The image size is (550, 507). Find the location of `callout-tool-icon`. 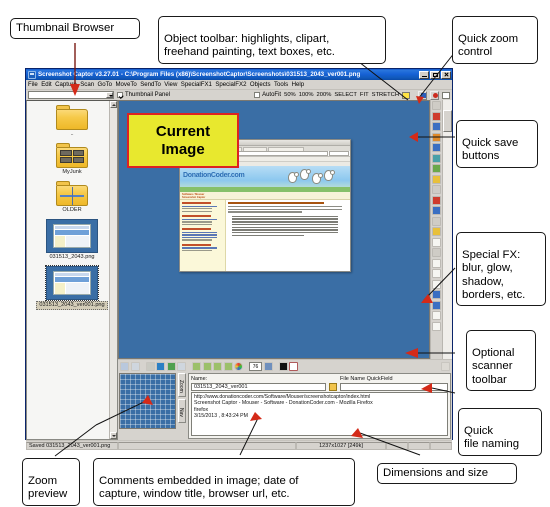

callout-tool-icon is located at coordinates (436, 158).